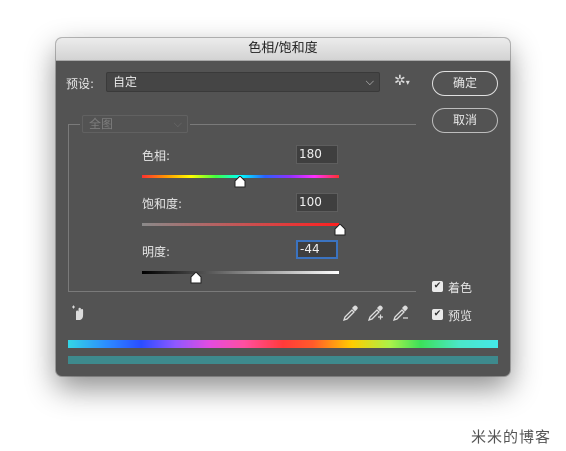 The height and width of the screenshot is (451, 566). What do you see at coordinates (340, 230) in the screenshot?
I see `saturation-slider-thumb` at bounding box center [340, 230].